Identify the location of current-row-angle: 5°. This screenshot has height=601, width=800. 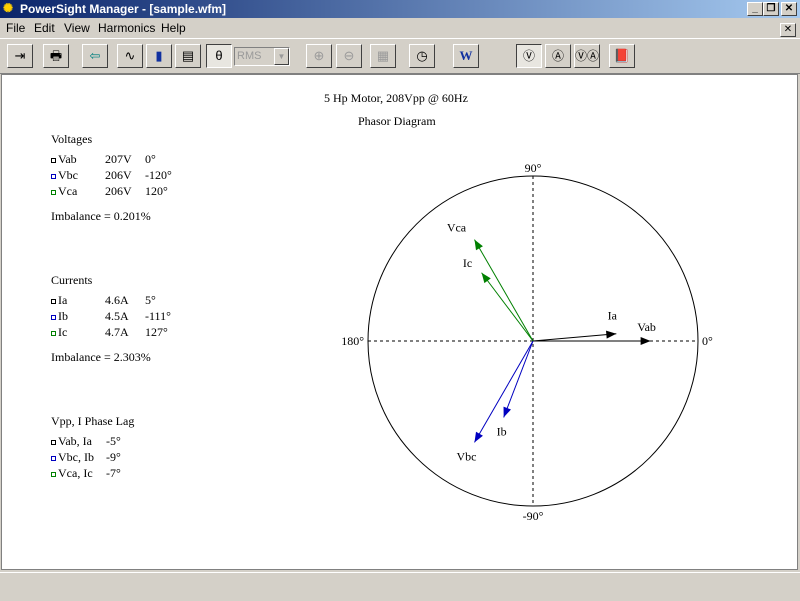
(150, 300).